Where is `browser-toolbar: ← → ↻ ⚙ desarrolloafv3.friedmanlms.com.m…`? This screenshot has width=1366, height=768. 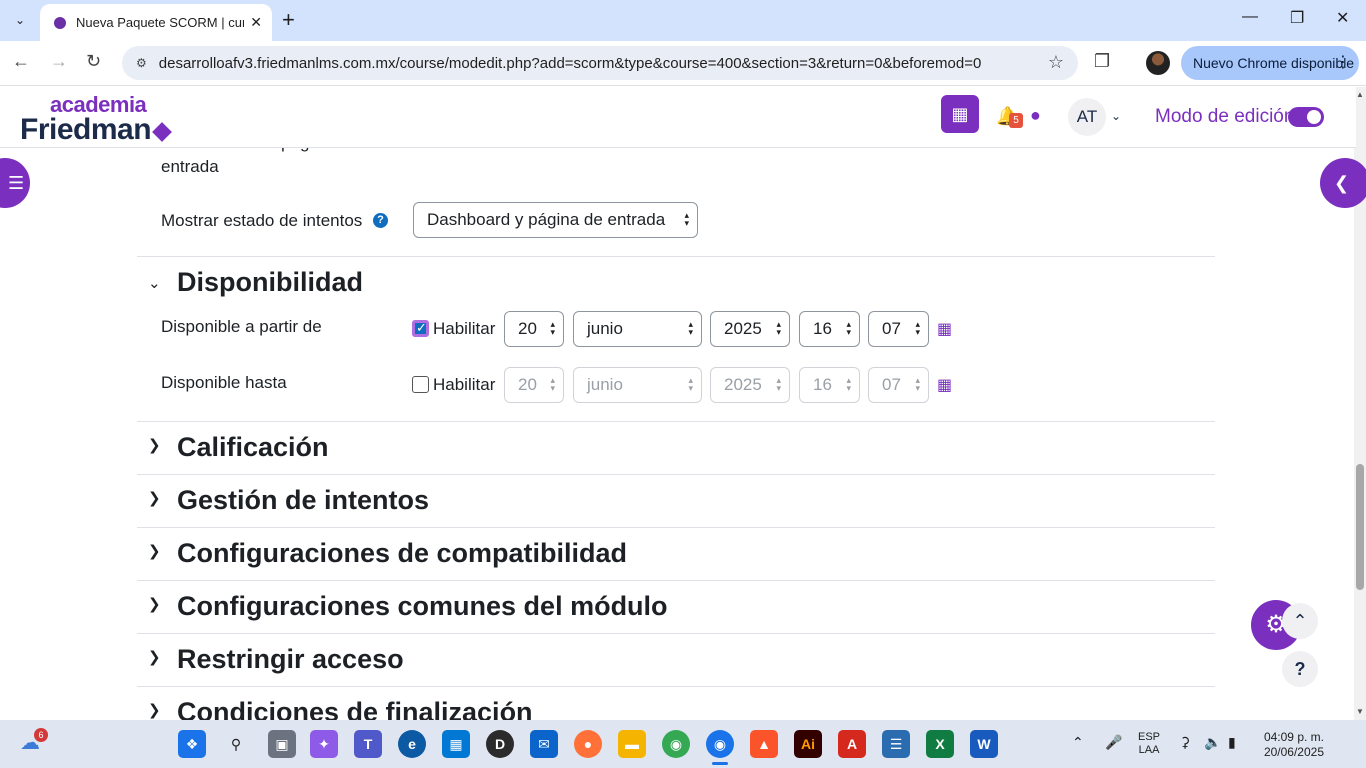 browser-toolbar: ← → ↻ ⚙ desarrolloafv3.friedmanlms.com.m… is located at coordinates (683, 63).